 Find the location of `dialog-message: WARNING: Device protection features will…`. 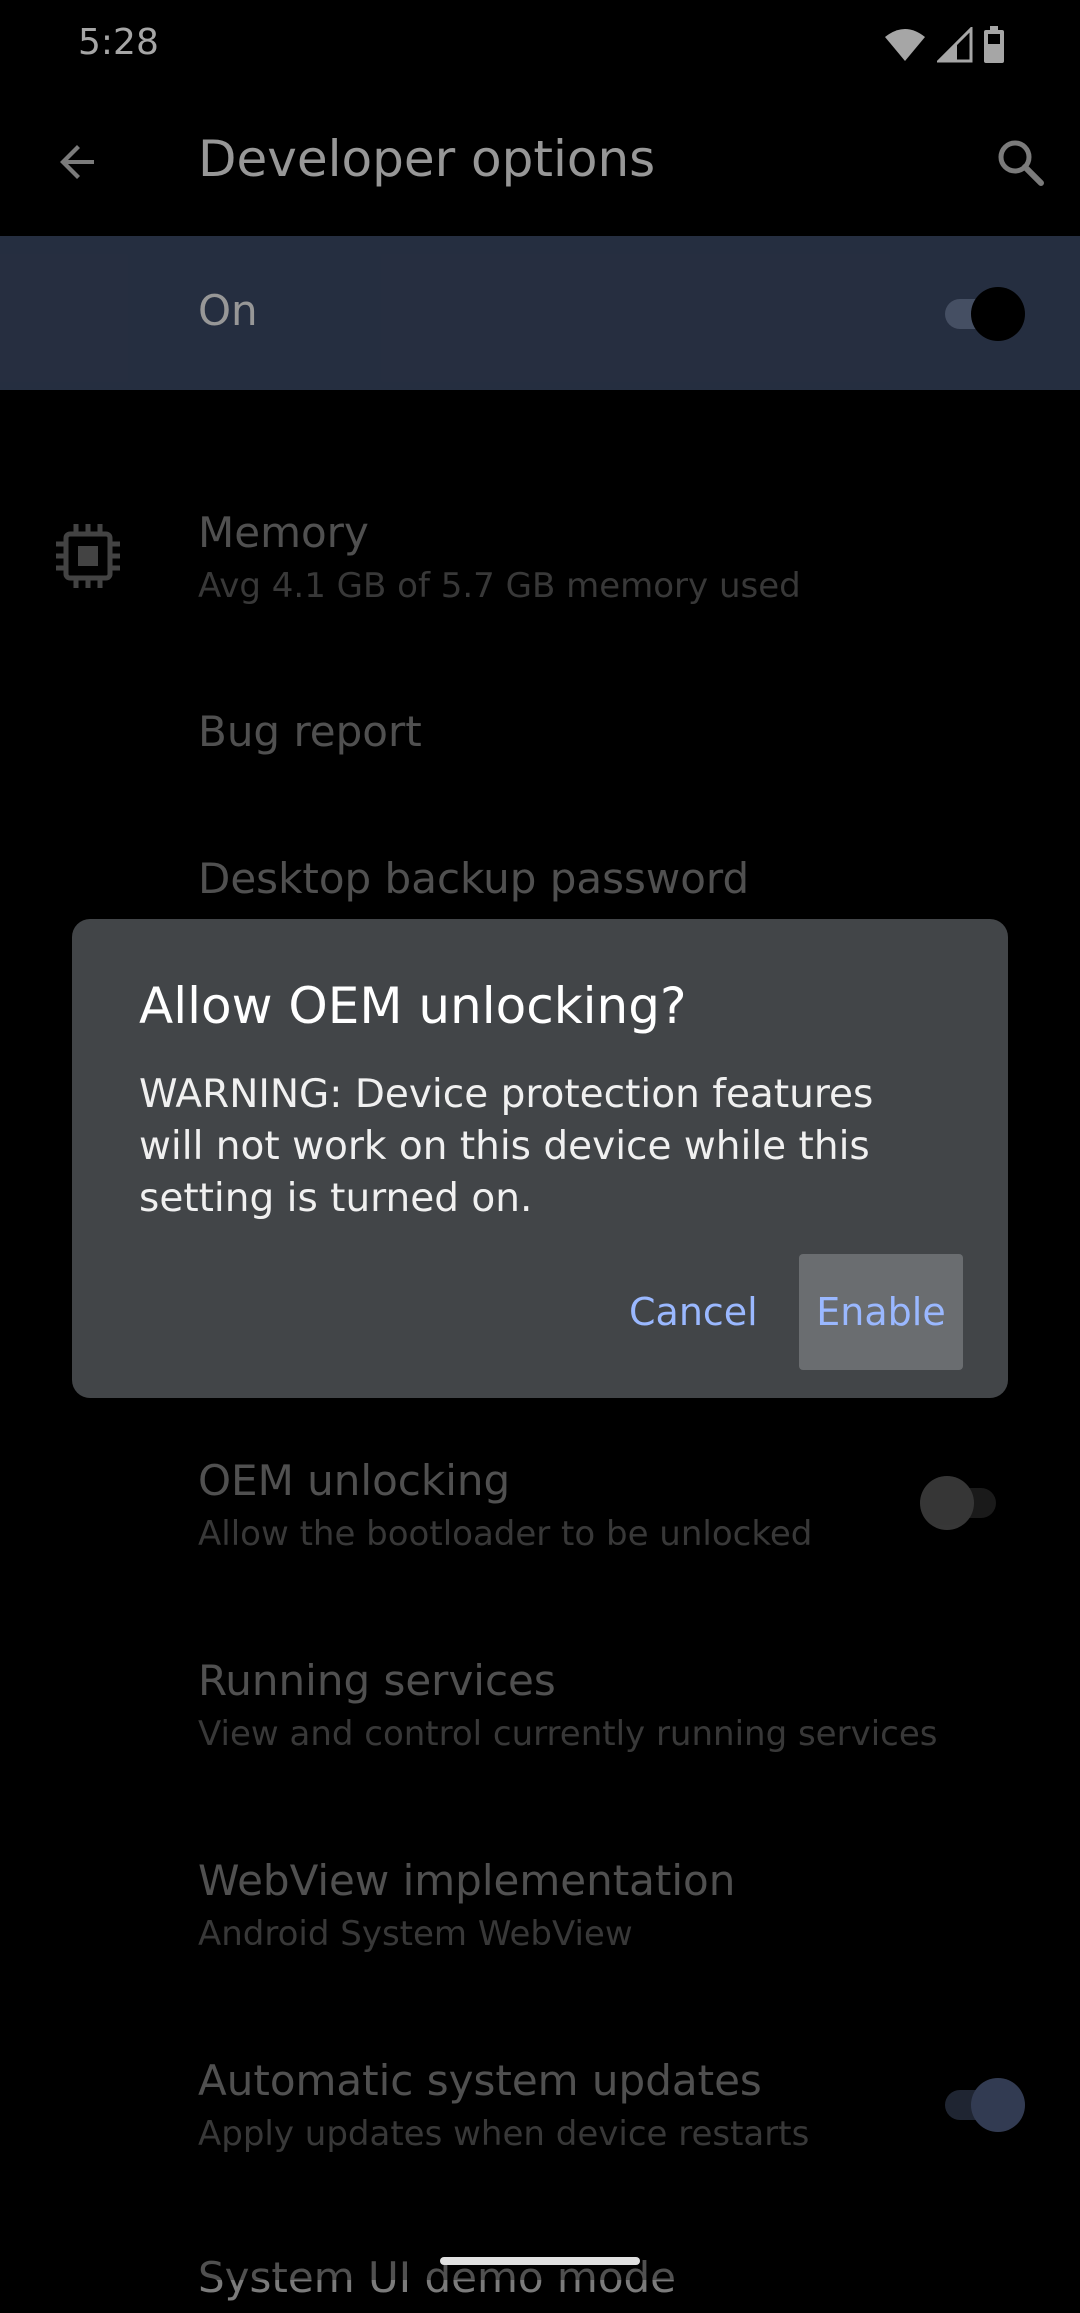

dialog-message: WARNING: Device protection features will… is located at coordinates (506, 1146).